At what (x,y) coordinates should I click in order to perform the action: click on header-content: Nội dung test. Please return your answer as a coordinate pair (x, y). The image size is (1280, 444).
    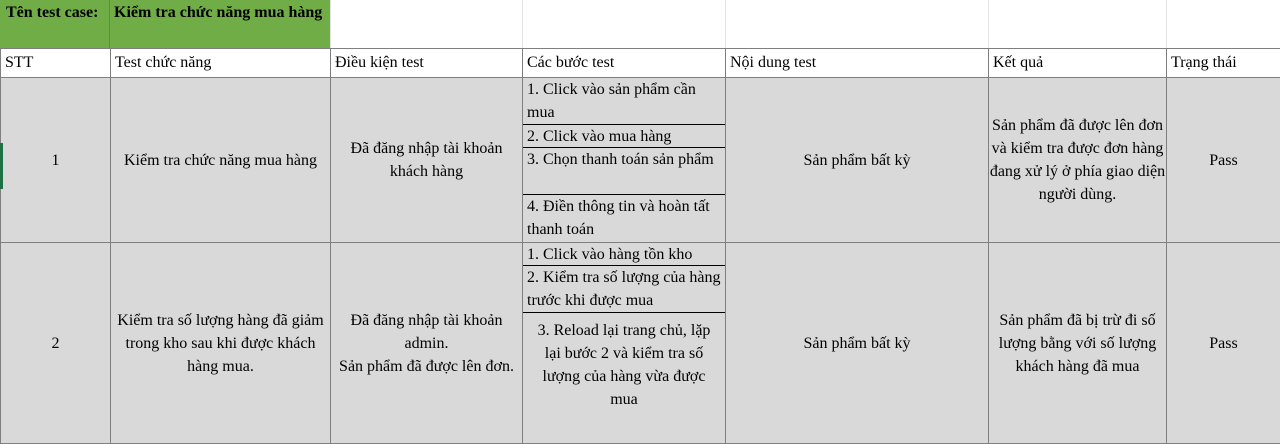
    Looking at the image, I should click on (857, 63).